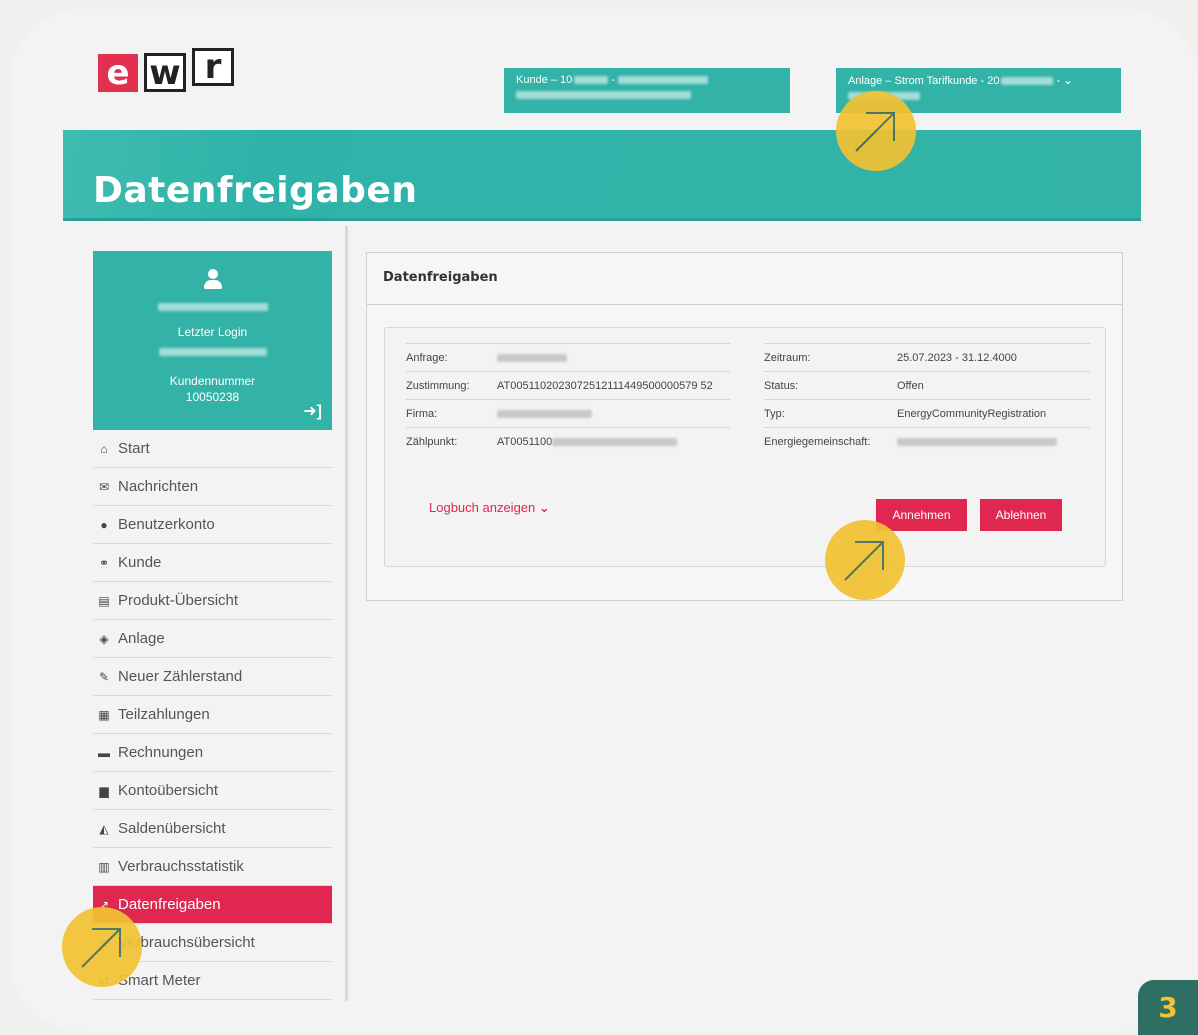 The width and height of the screenshot is (1198, 1035). Describe the element at coordinates (104, 638) in the screenshot. I see `cube-icon: ◈` at that location.